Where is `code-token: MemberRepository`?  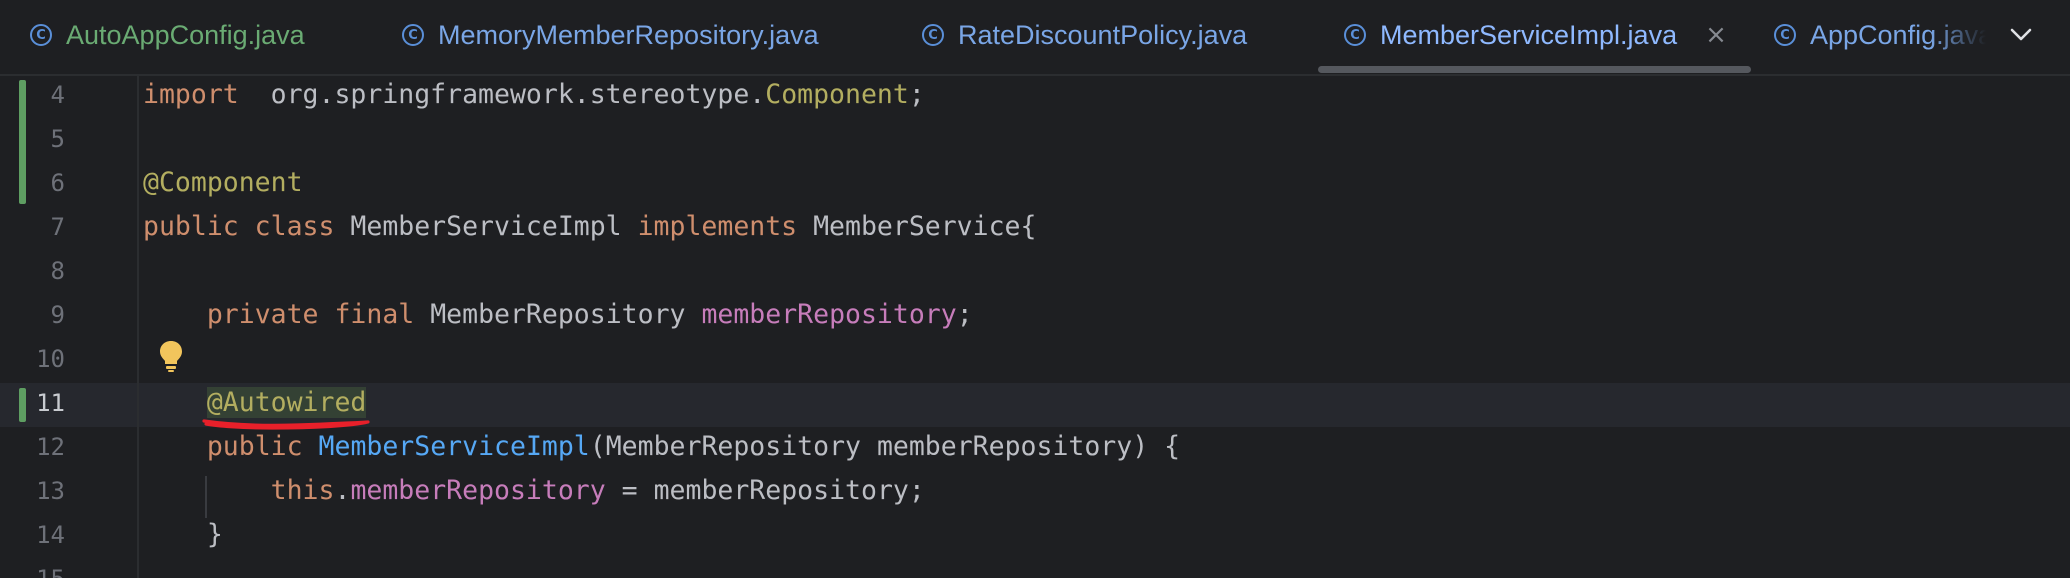 code-token: MemberRepository is located at coordinates (558, 314).